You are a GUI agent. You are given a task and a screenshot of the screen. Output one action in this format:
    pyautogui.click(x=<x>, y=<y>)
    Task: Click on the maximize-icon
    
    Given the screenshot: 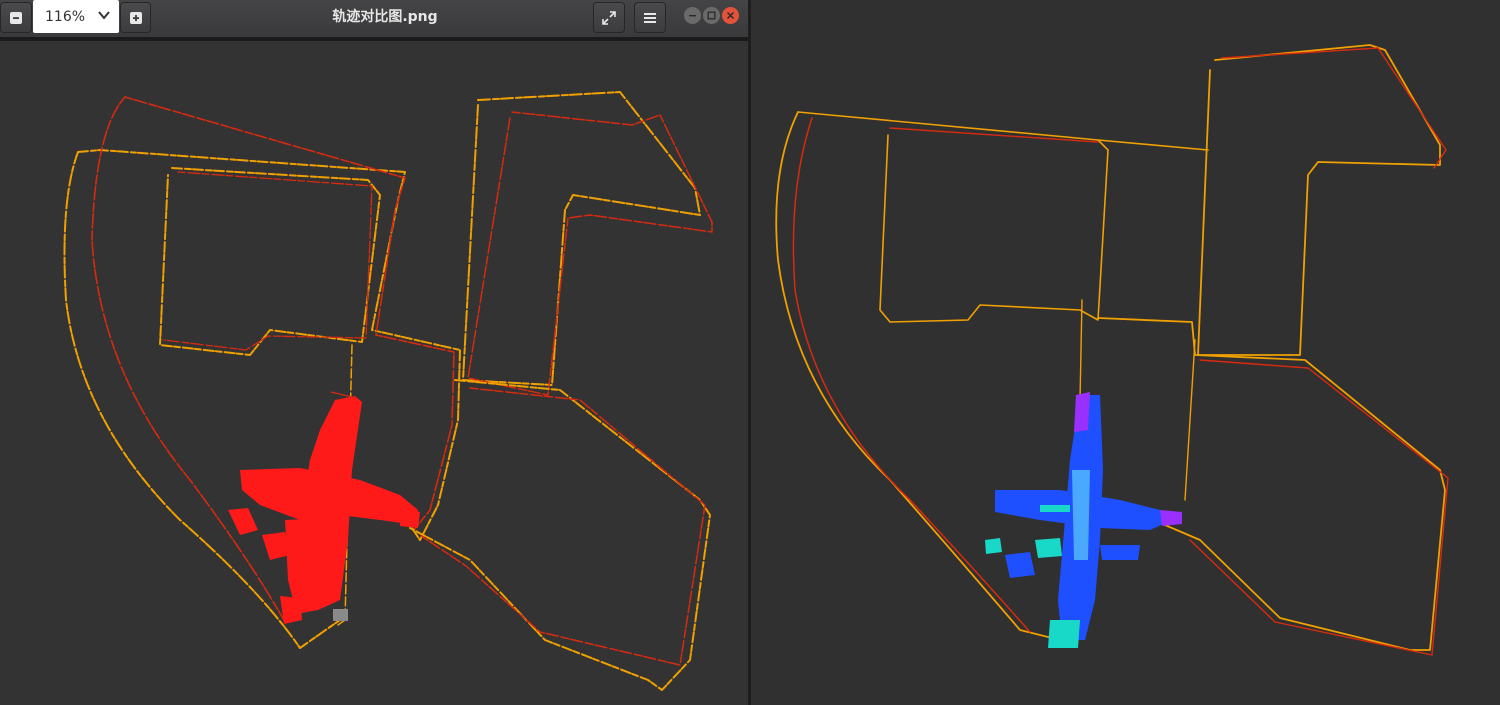 What is the action you would take?
    pyautogui.click(x=711, y=15)
    